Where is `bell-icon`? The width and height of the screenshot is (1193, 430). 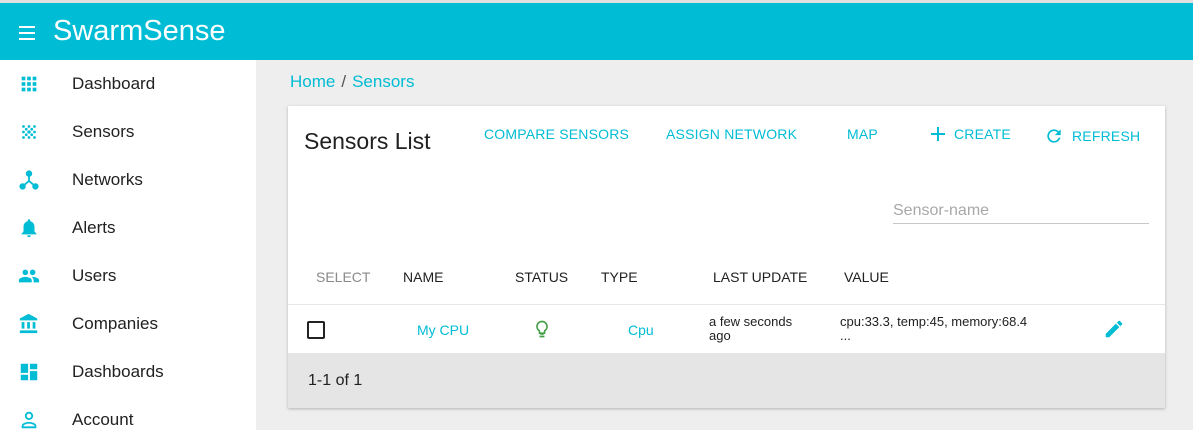 bell-icon is located at coordinates (29, 228).